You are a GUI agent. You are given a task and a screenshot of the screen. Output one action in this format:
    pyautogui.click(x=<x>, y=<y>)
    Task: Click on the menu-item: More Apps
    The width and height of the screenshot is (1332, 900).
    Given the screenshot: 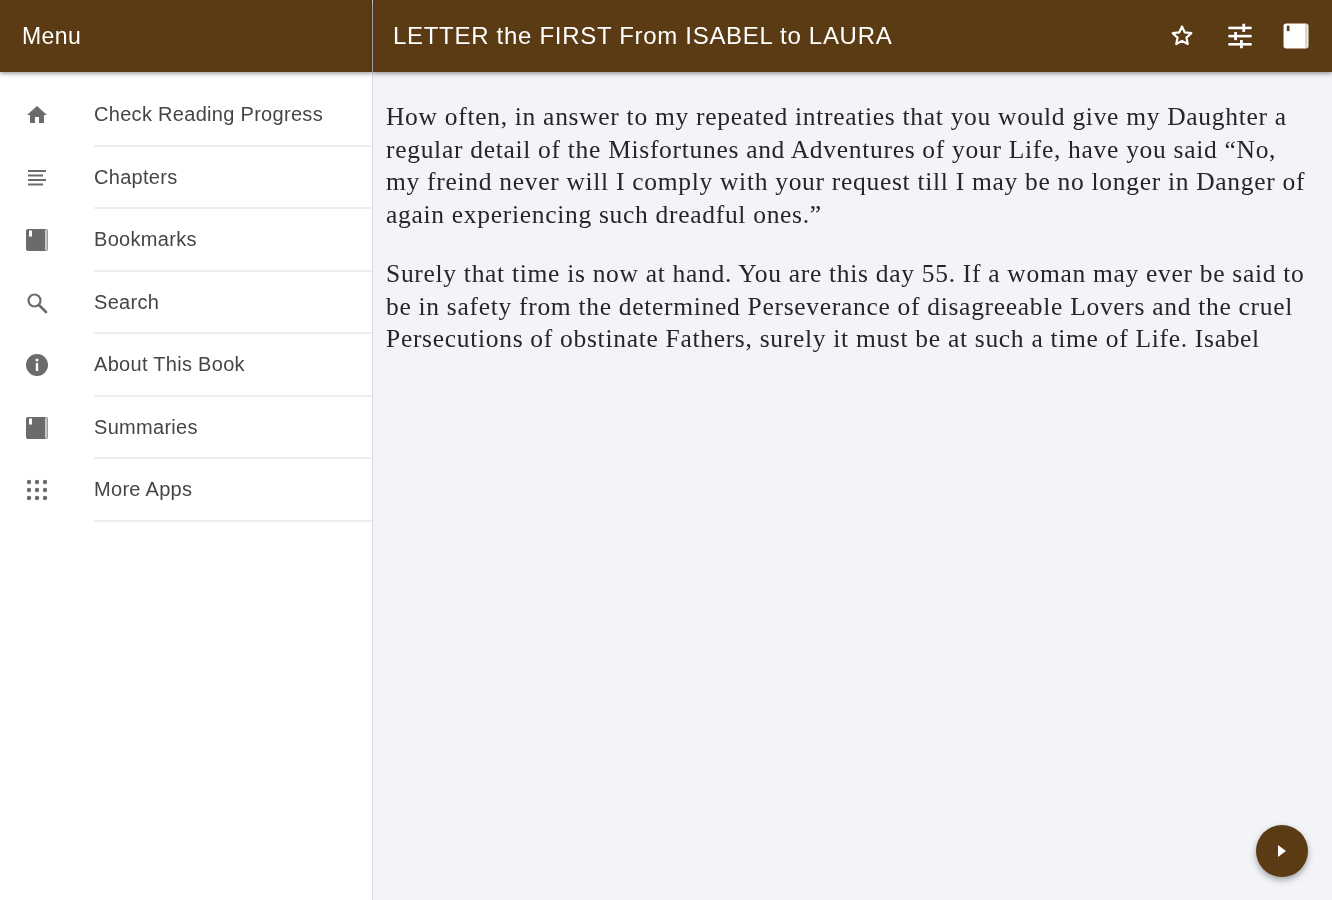 What is the action you would take?
    pyautogui.click(x=186, y=490)
    